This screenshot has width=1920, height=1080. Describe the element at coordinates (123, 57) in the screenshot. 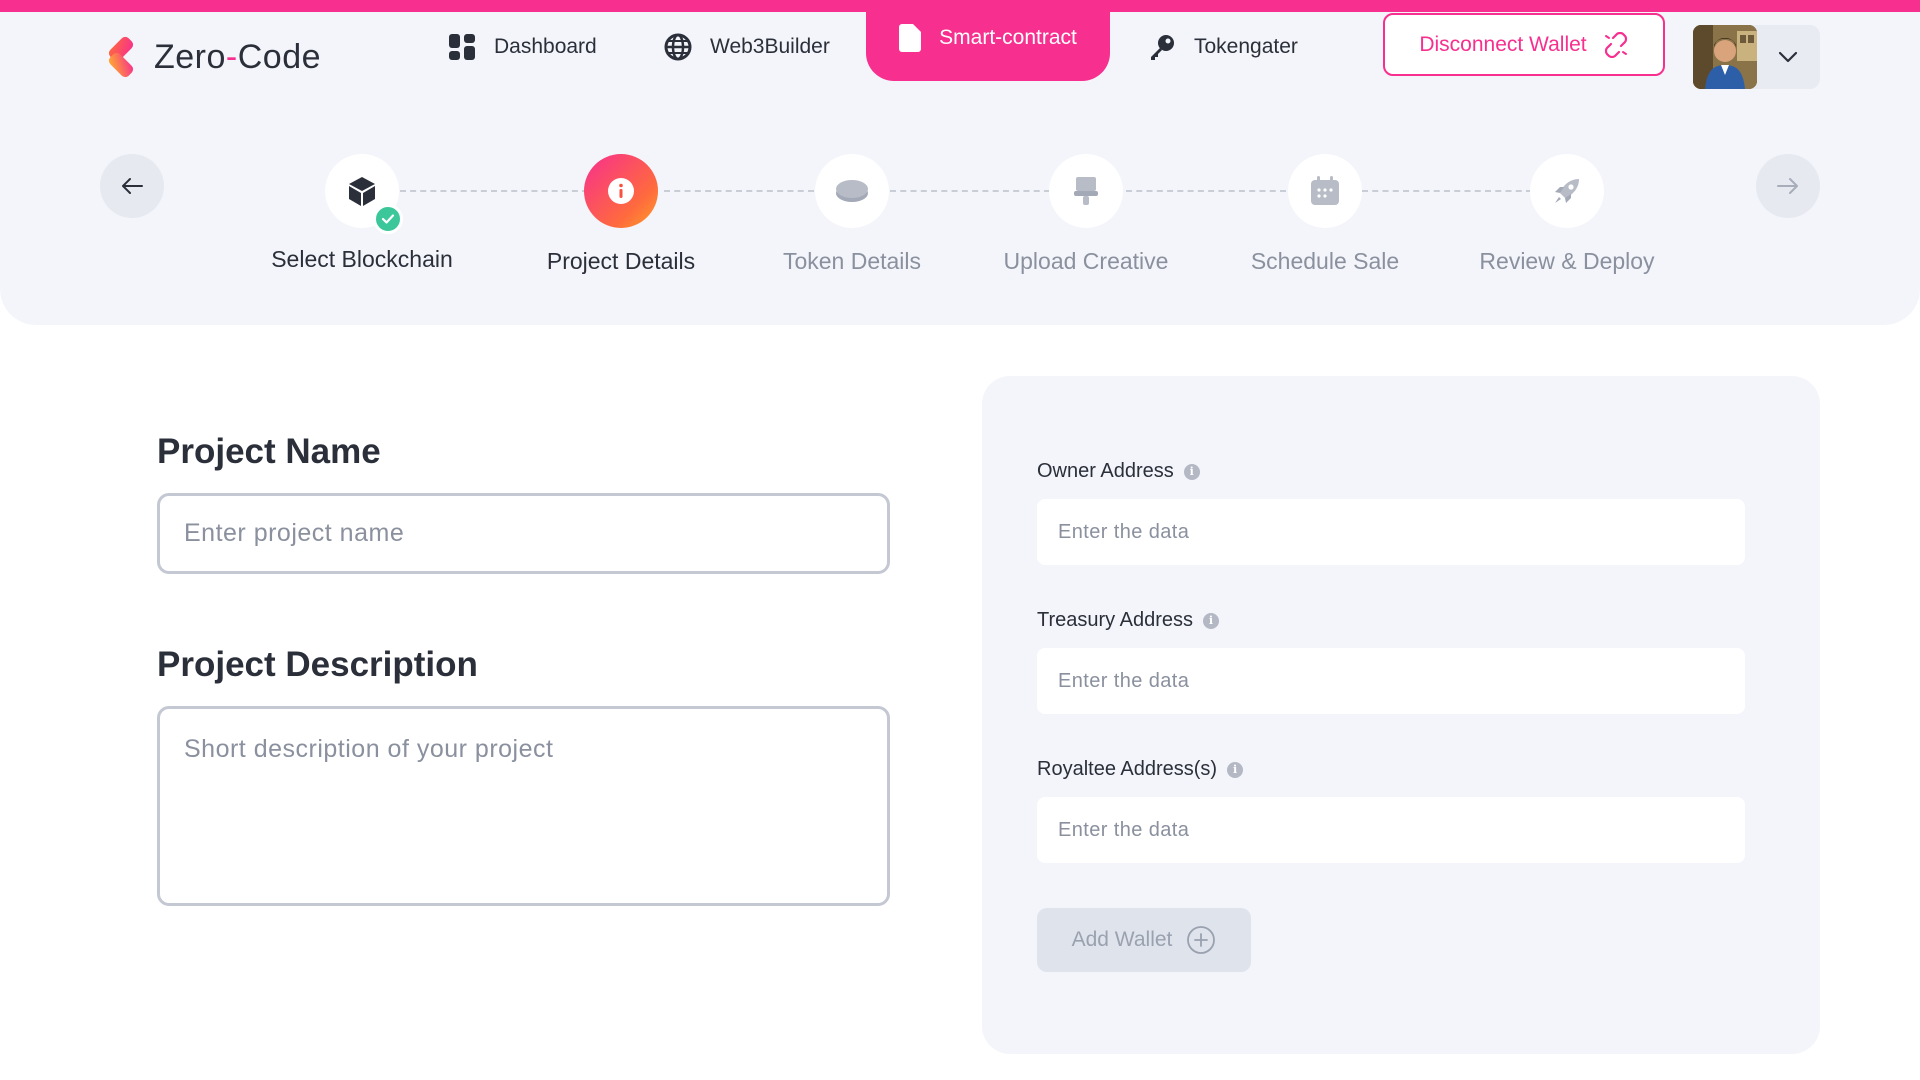

I see `logo-mark-icon` at that location.